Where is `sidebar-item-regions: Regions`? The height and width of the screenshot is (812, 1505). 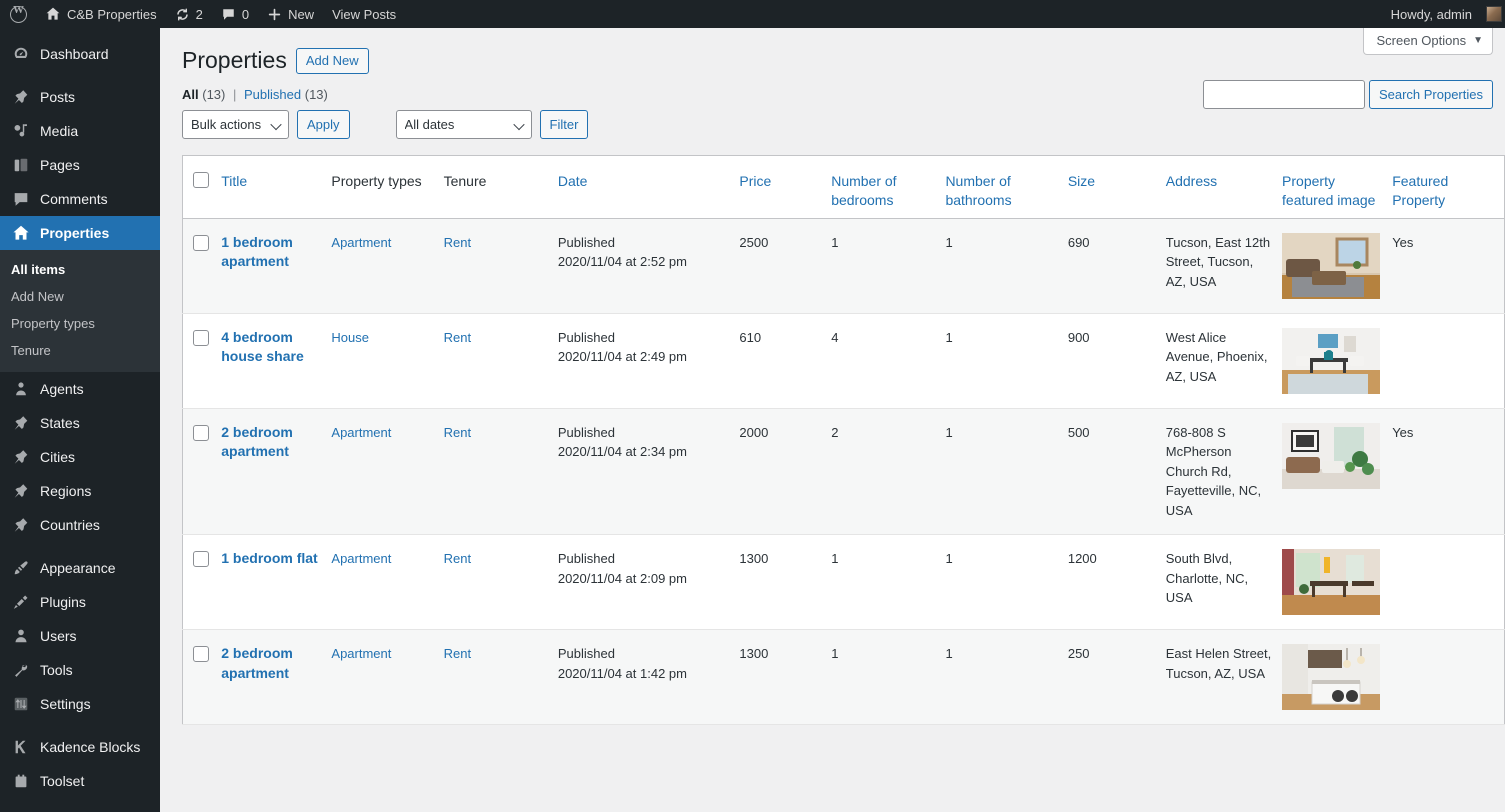 sidebar-item-regions: Regions is located at coordinates (80, 491).